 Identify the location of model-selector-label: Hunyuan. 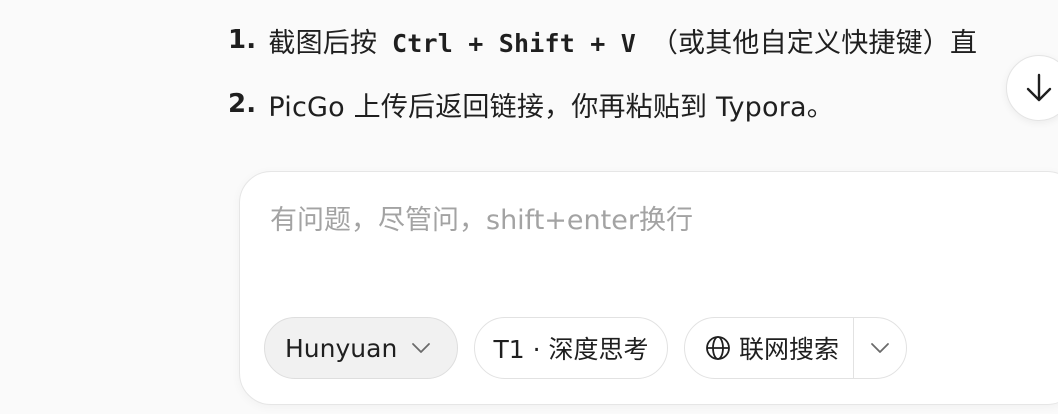
(341, 348).